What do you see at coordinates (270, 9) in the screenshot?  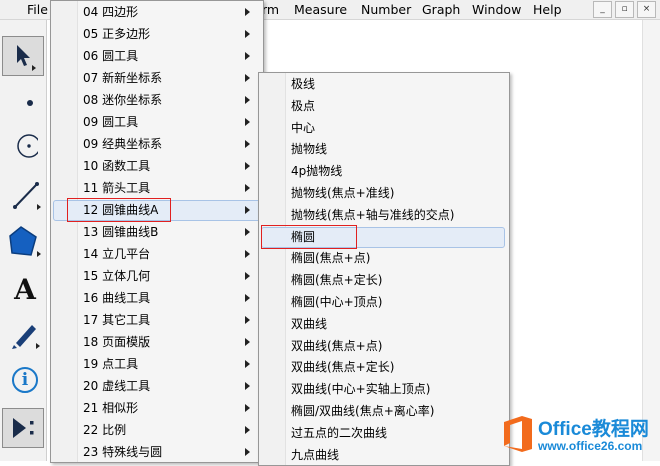 I see `menu-transform: rm` at bounding box center [270, 9].